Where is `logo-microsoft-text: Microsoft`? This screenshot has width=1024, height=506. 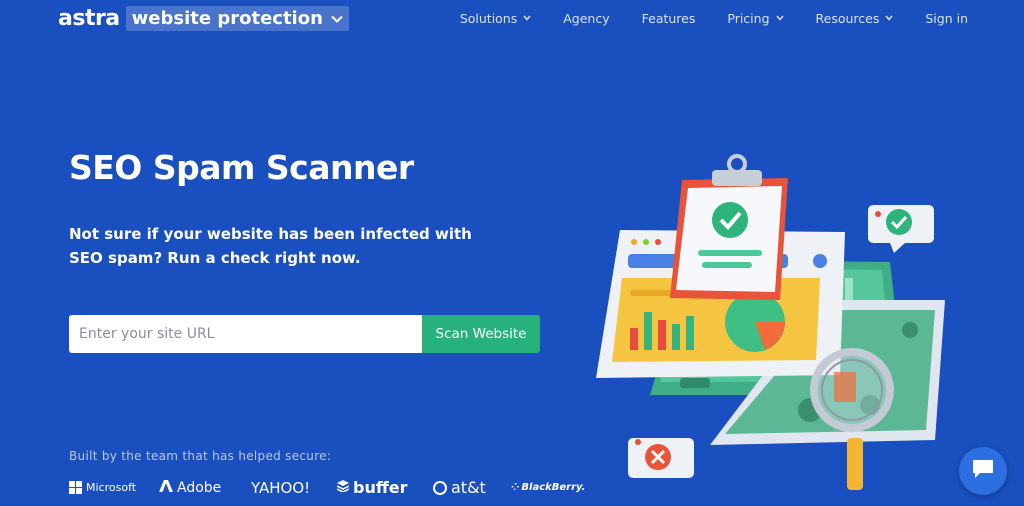
logo-microsoft-text: Microsoft is located at coordinates (111, 487).